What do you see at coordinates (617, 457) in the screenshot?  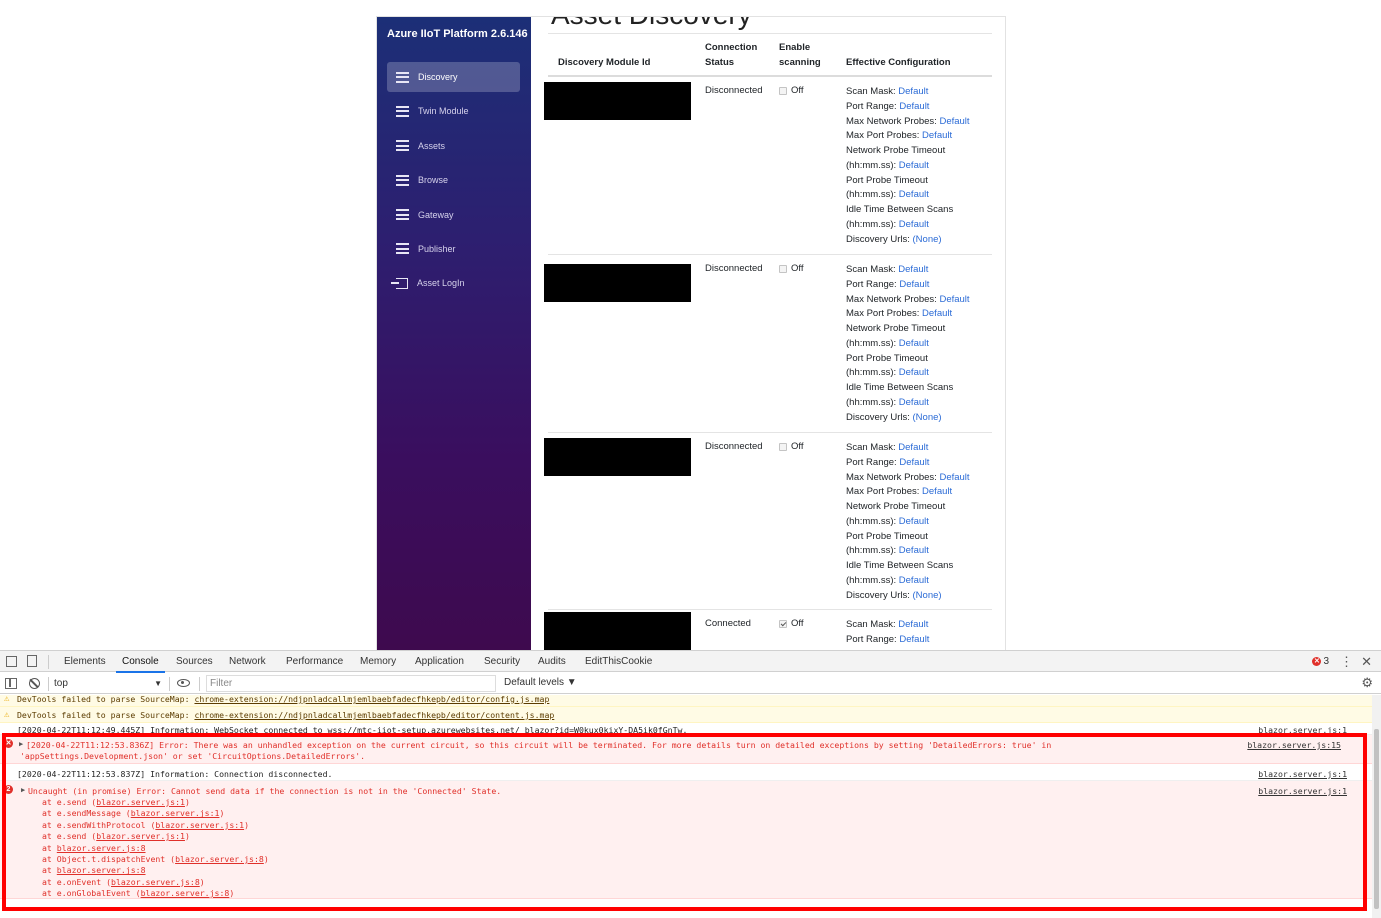 I see `redacted-module-id` at bounding box center [617, 457].